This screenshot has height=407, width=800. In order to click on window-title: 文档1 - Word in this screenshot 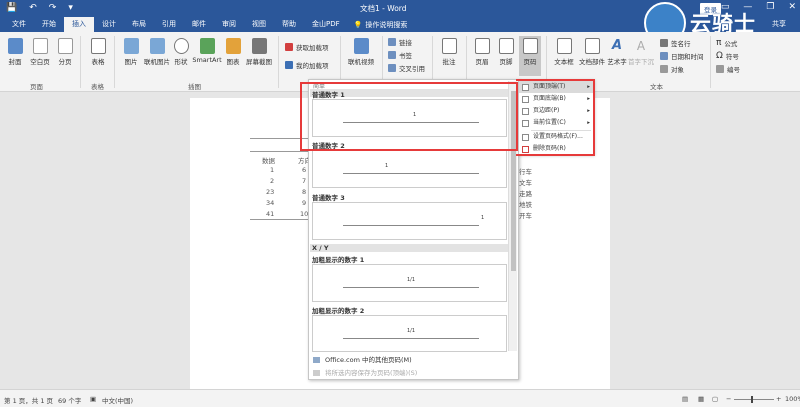, I will do `click(383, 8)`.